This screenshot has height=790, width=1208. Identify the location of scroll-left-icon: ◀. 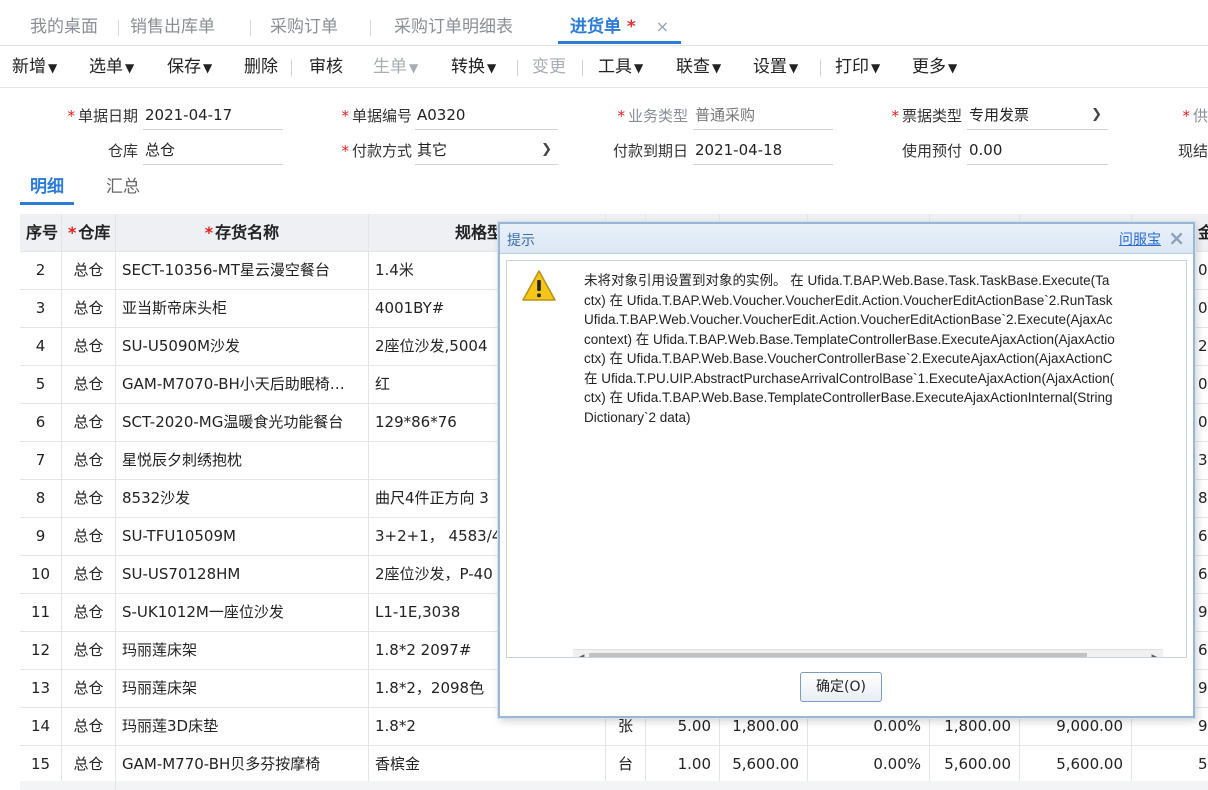
(581, 653).